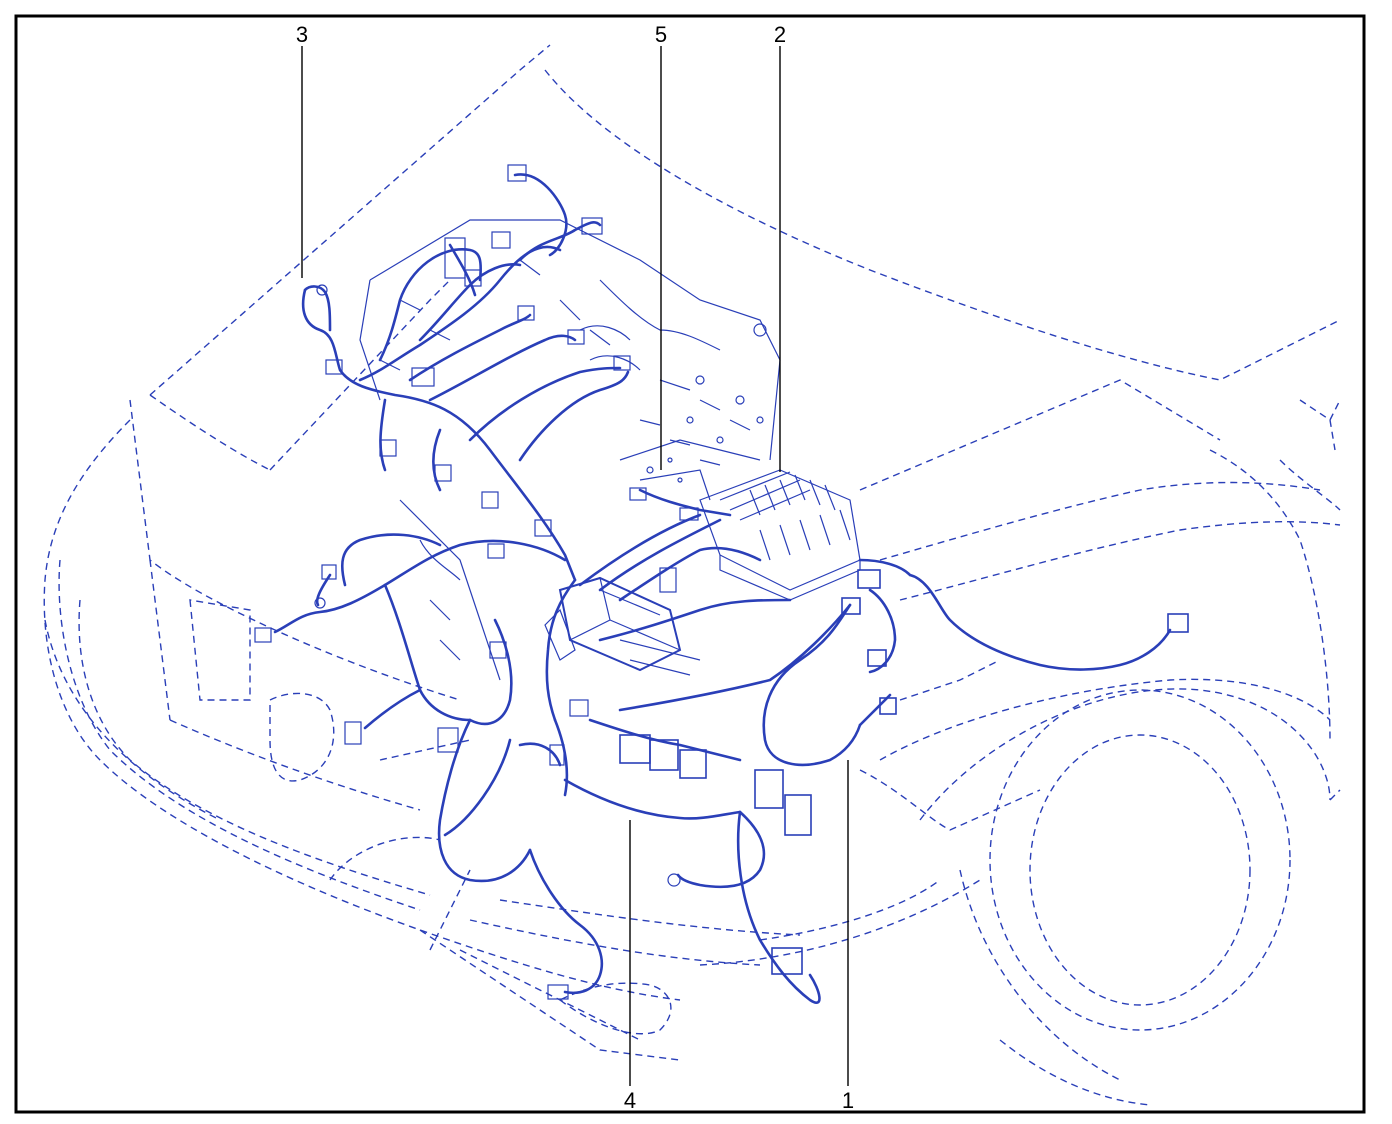  I want to click on callout-label-2: 2, so click(780, 34).